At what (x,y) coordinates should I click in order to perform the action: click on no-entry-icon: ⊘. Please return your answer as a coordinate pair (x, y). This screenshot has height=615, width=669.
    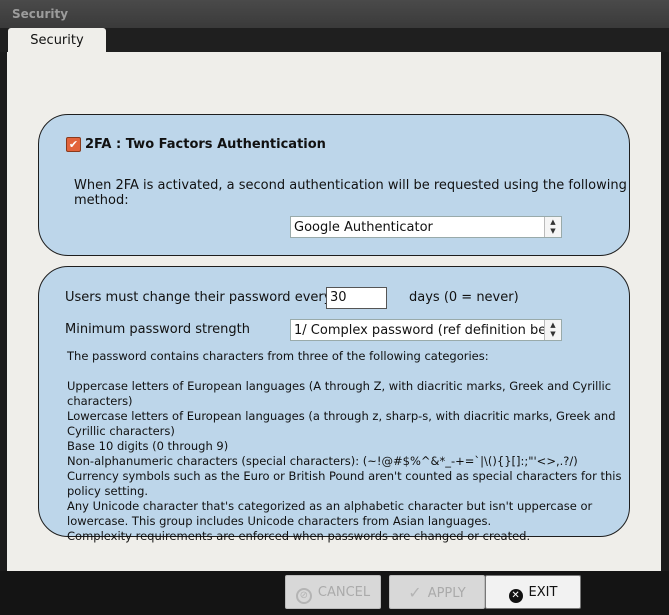
    Looking at the image, I should click on (303, 596).